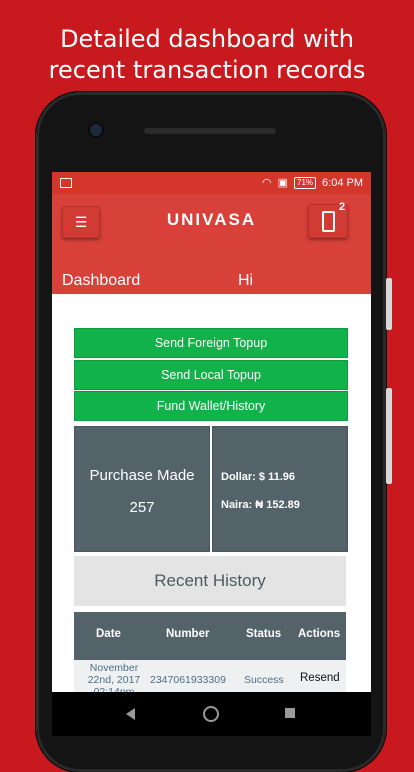 Image resolution: width=414 pixels, height=772 pixels. I want to click on image-icon, so click(66, 183).